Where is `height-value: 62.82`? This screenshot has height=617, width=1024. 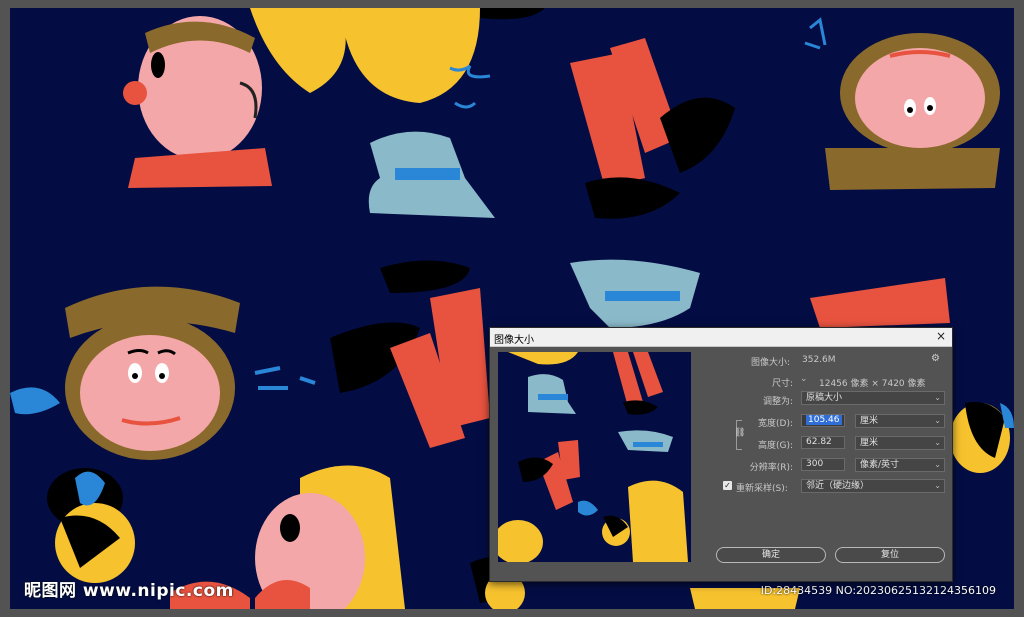
height-value: 62.82 is located at coordinates (819, 442).